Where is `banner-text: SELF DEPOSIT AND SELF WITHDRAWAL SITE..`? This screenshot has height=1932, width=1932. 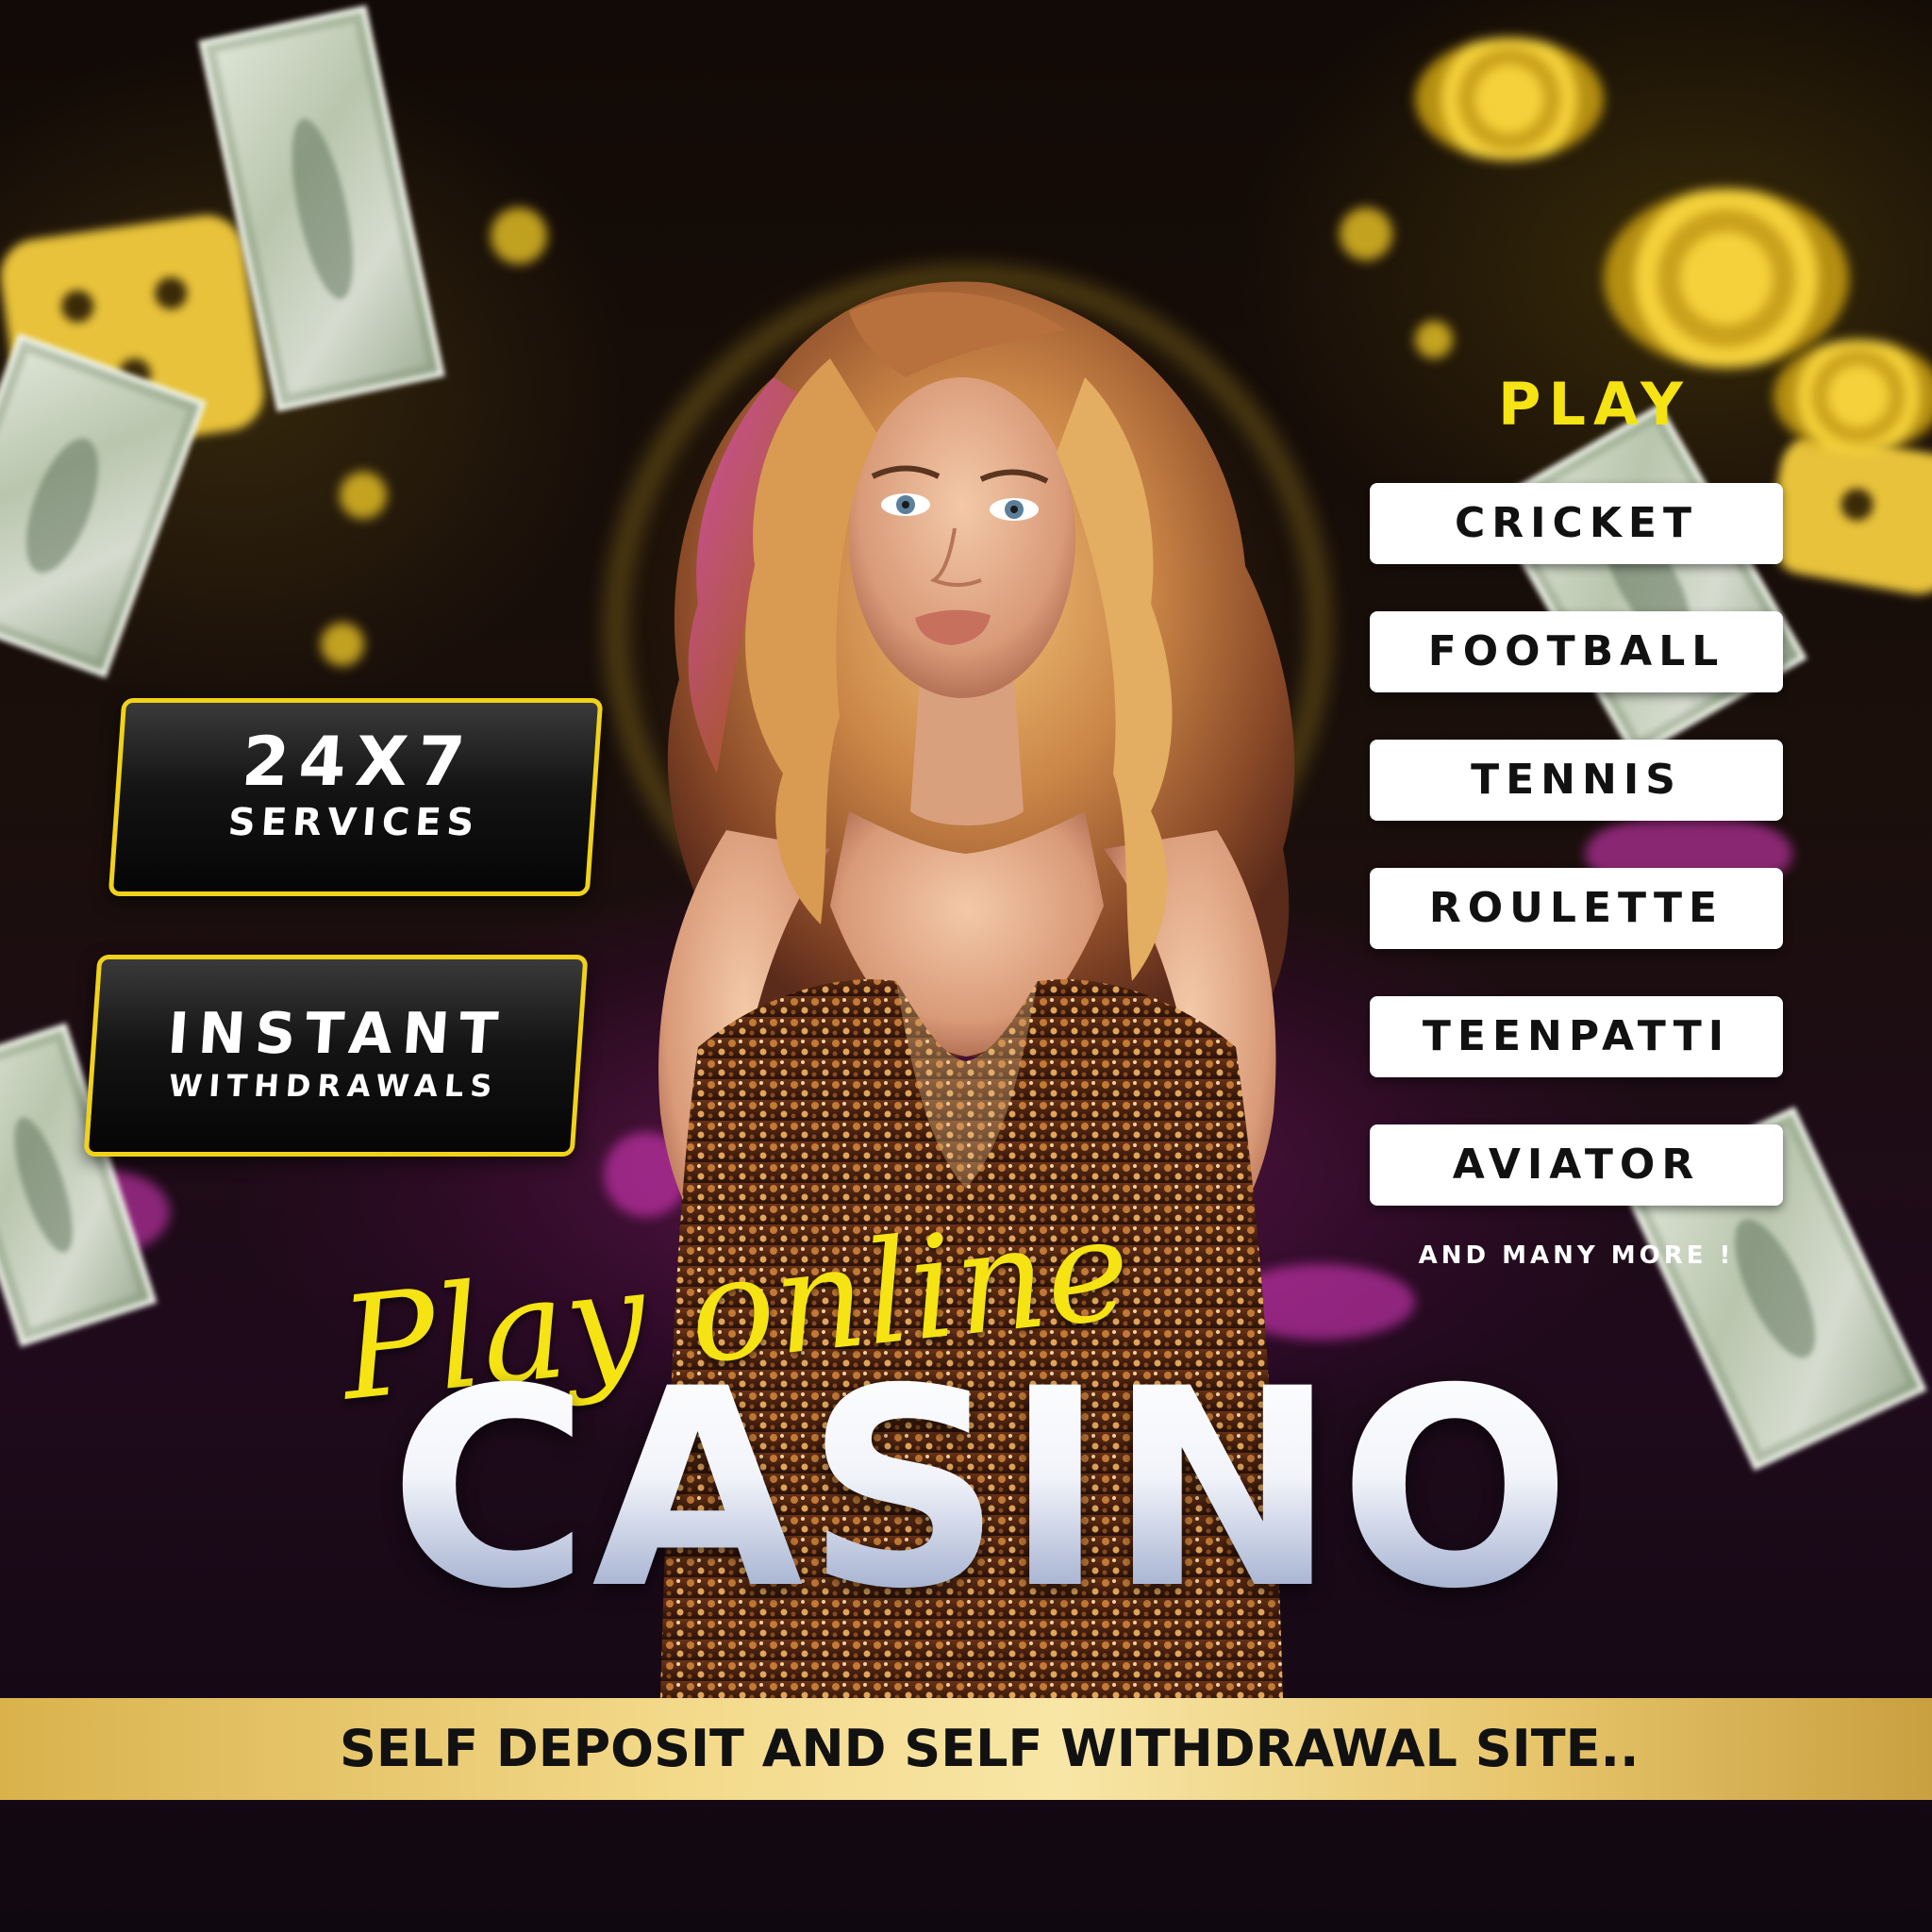 banner-text: SELF DEPOSIT AND SELF WITHDRAWAL SITE.. is located at coordinates (990, 1748).